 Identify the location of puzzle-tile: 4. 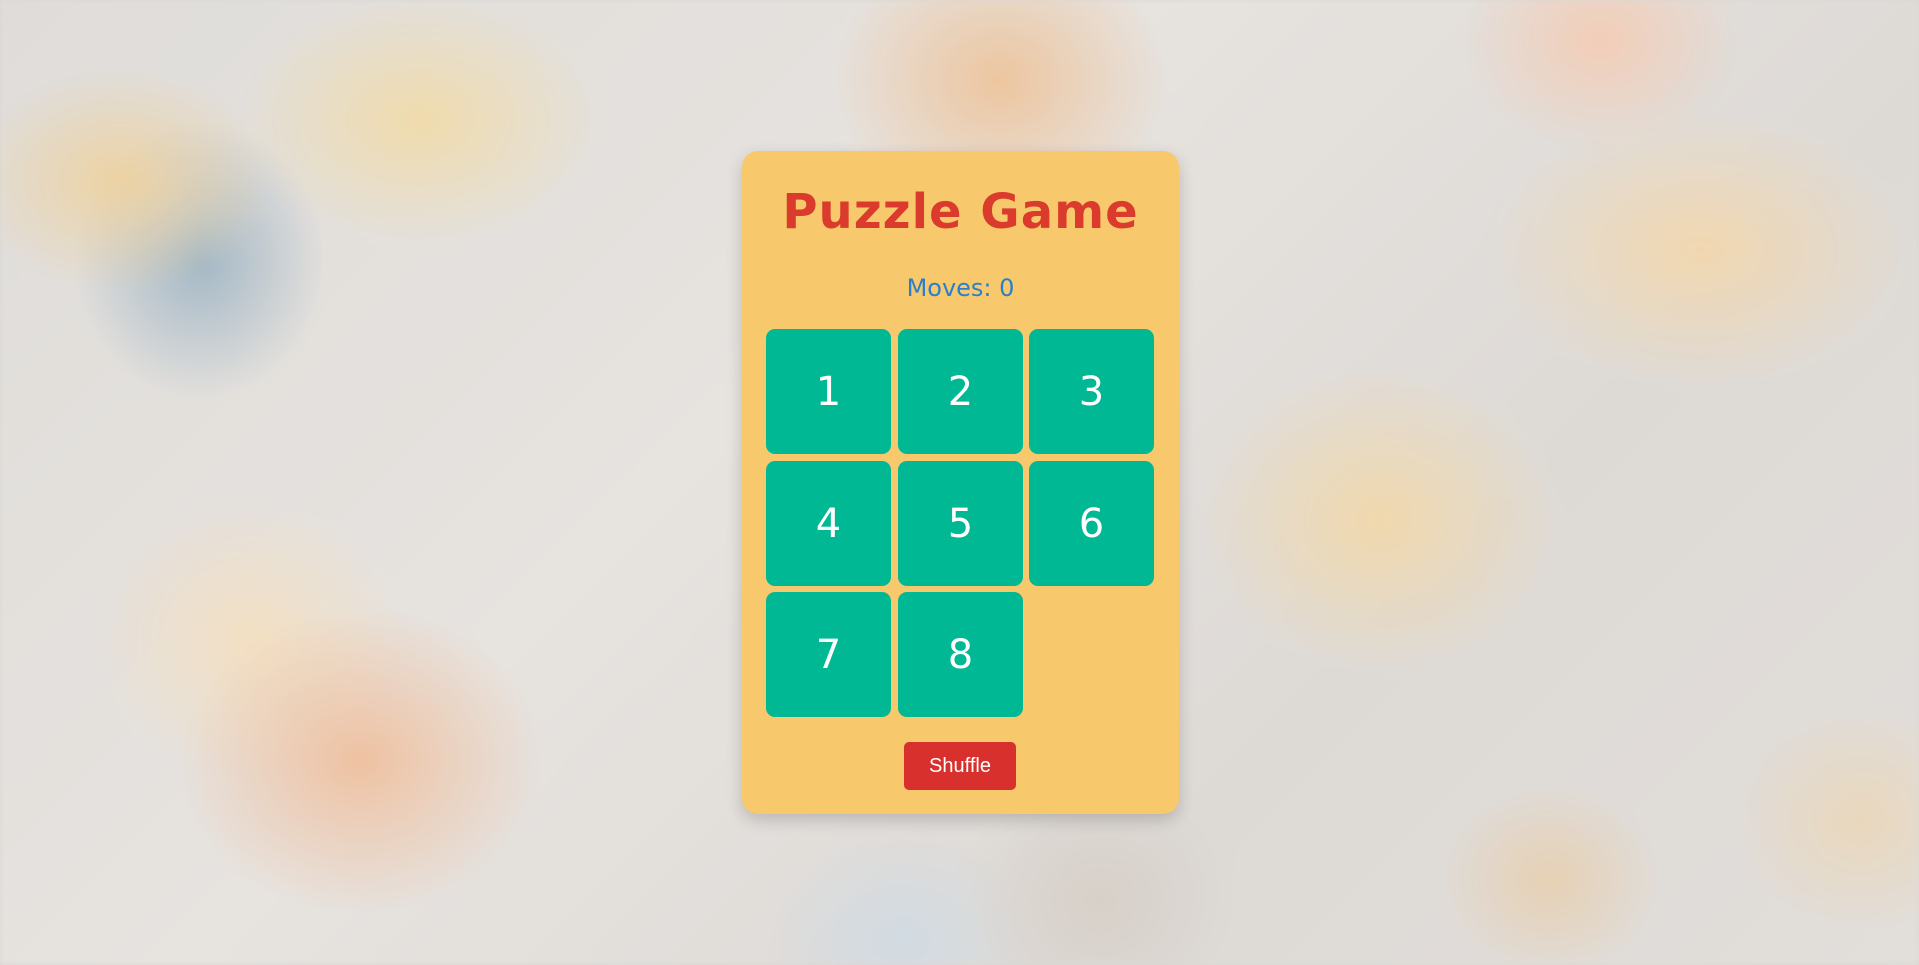
(828, 523).